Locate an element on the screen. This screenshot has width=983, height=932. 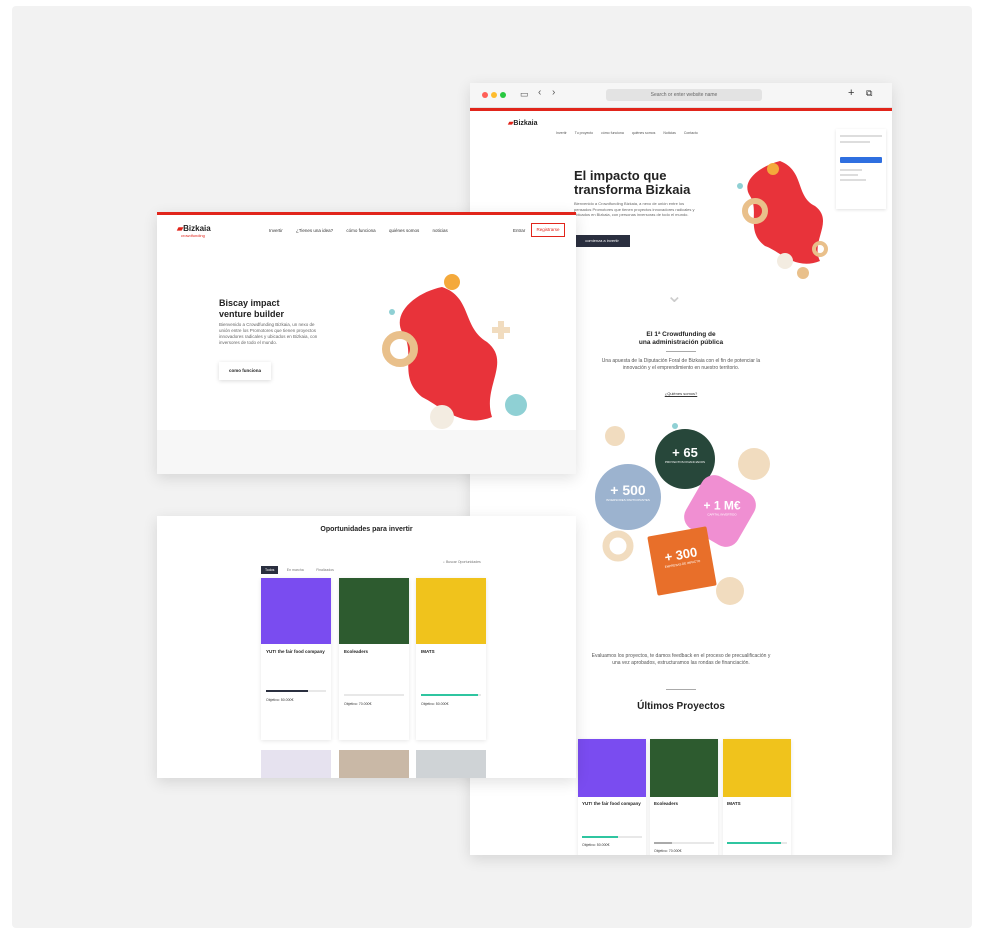
chevron-down-icon: ⌄ is located at coordinates (674, 295).